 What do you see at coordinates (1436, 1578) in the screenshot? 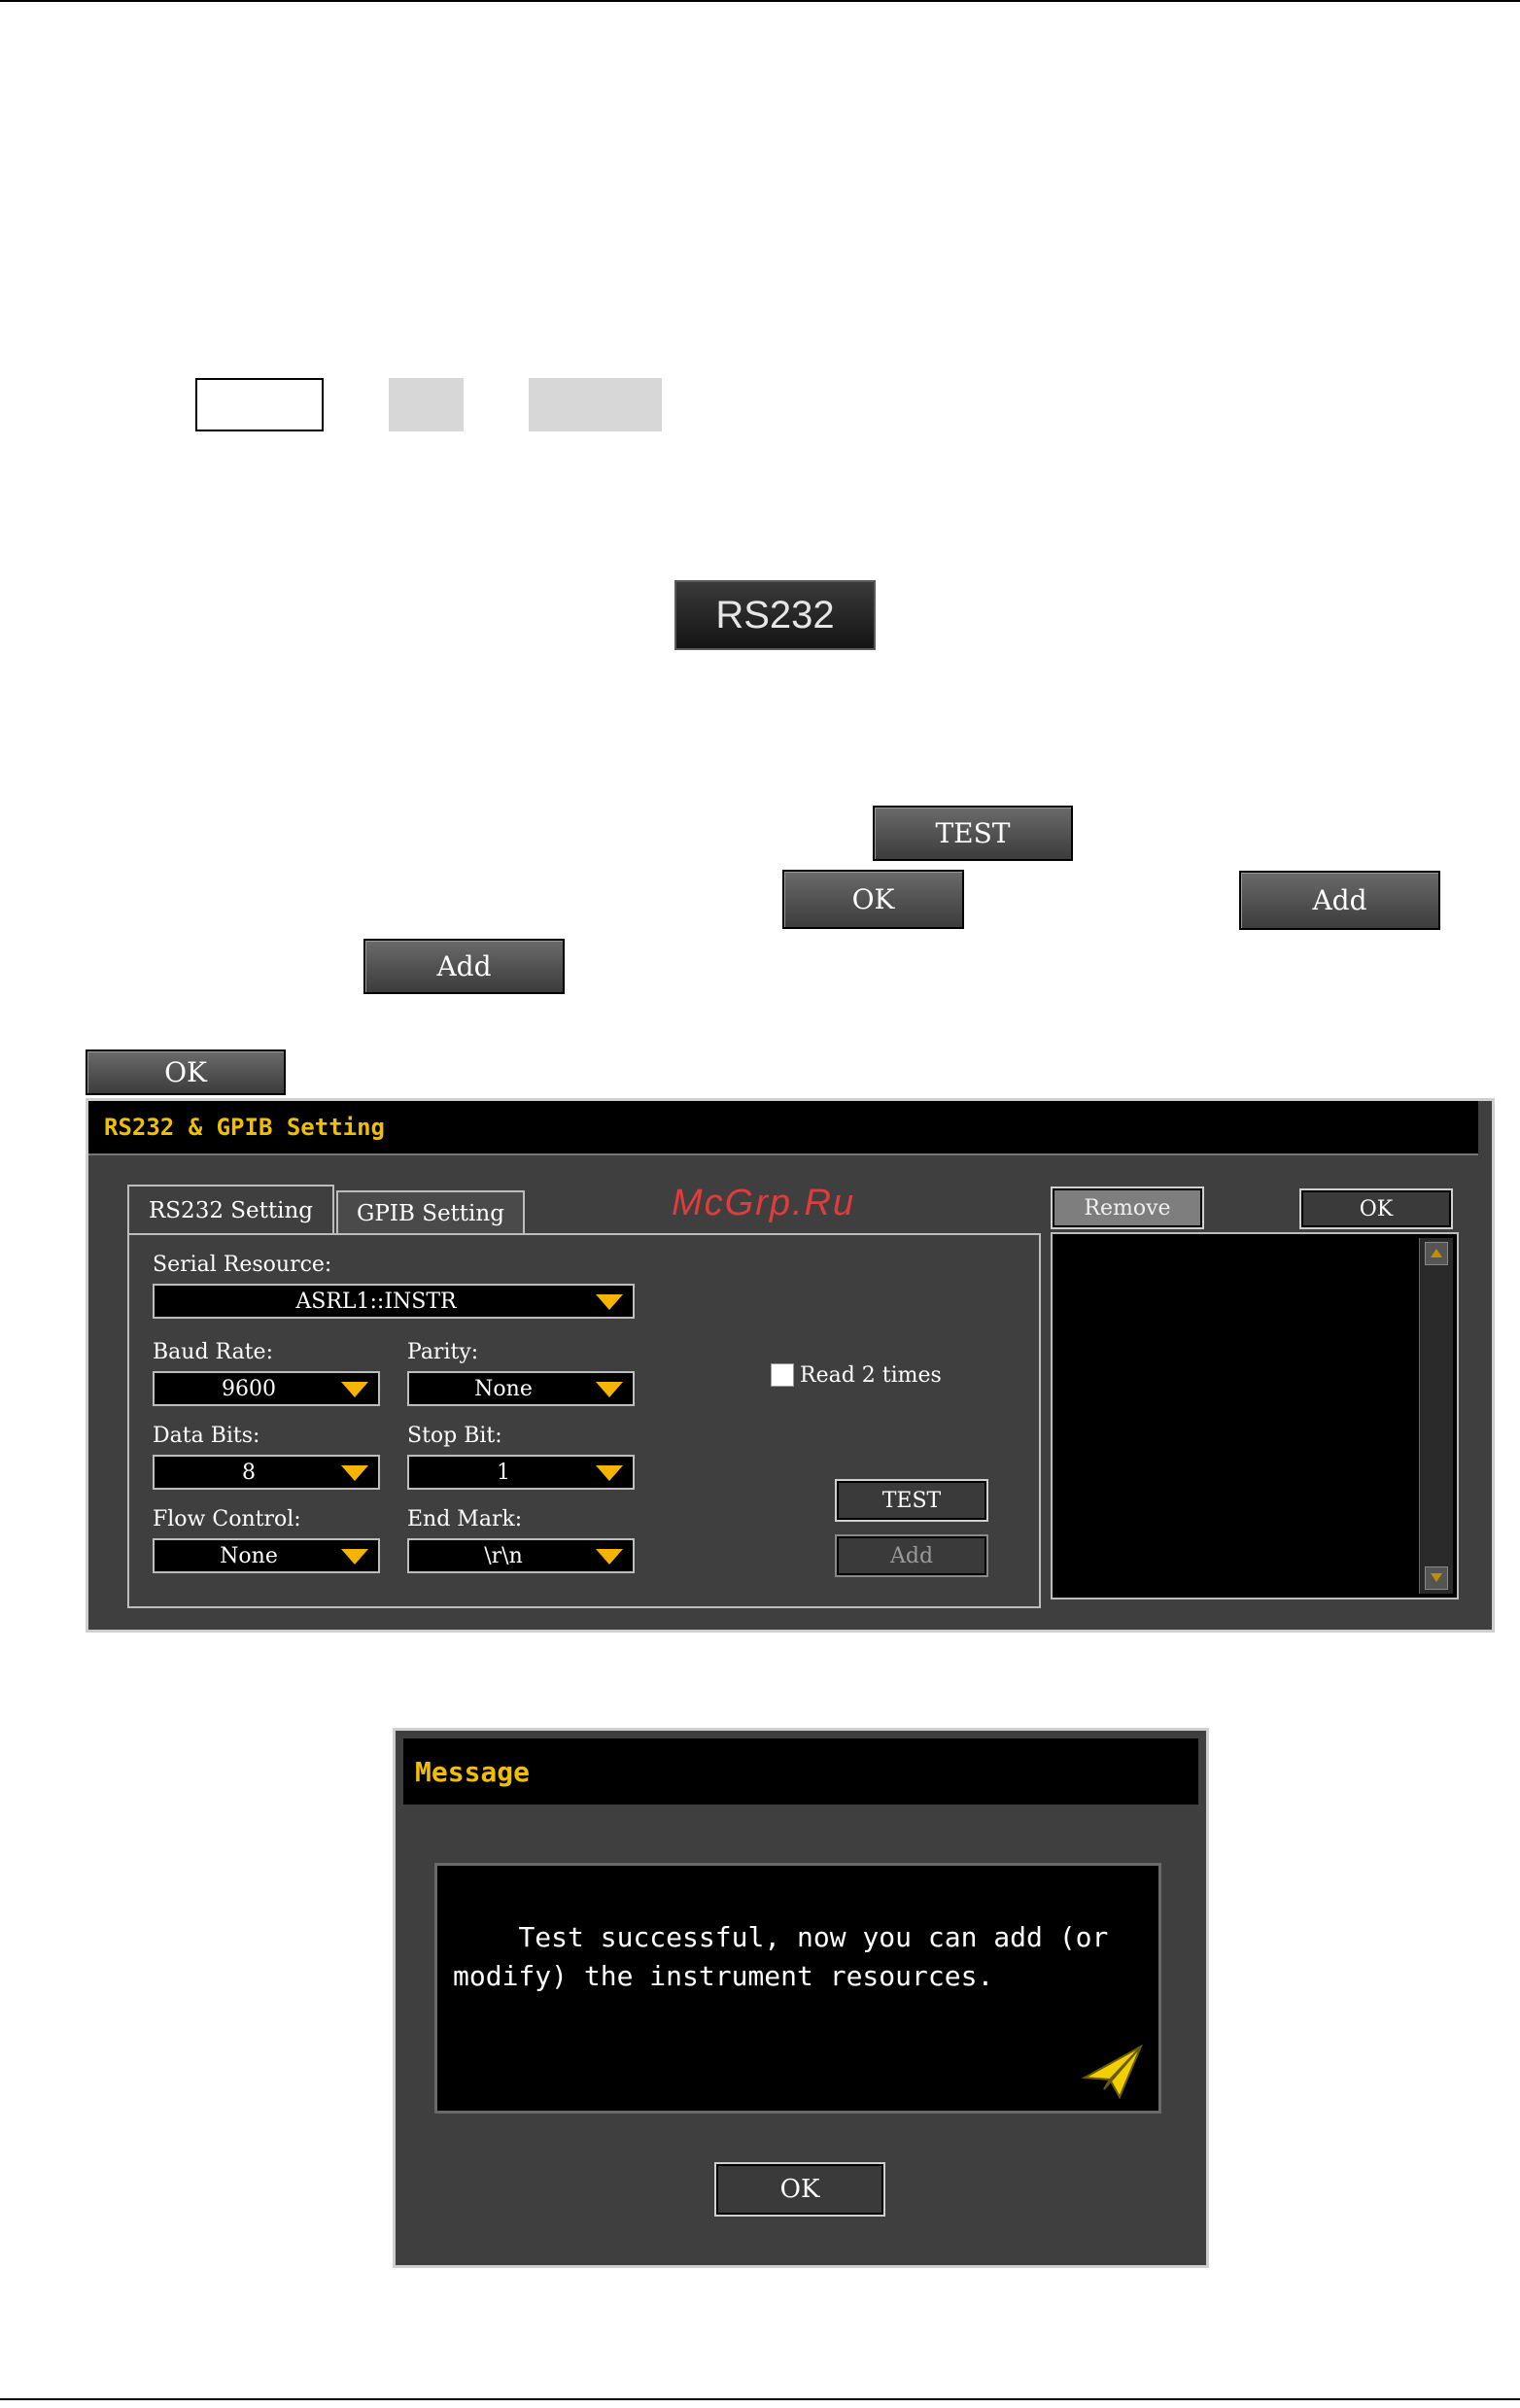
I see `scroll-down-icon` at bounding box center [1436, 1578].